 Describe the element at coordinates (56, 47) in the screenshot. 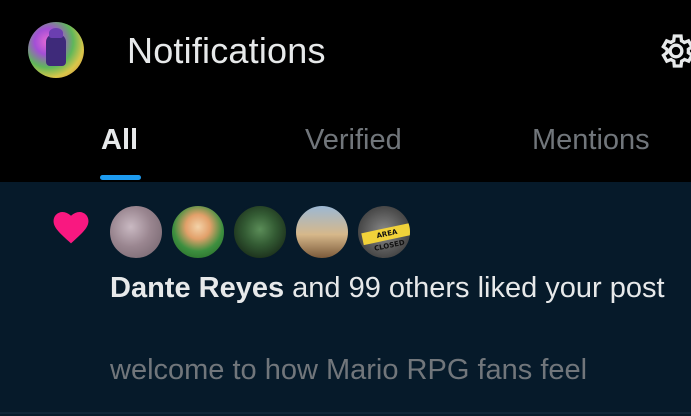

I see `avatar-figure` at that location.